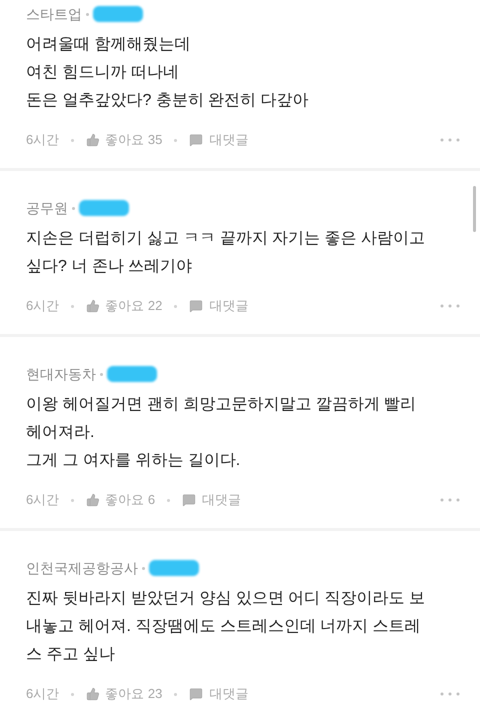 This screenshot has height=708, width=480. Describe the element at coordinates (47, 208) in the screenshot. I see `company-name: 공무원` at that location.